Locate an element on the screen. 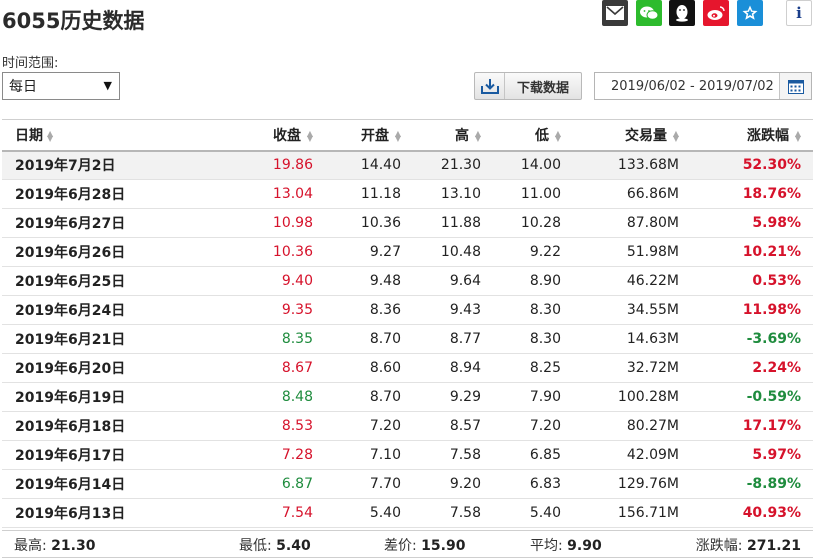 Image resolution: width=815 pixels, height=560 pixels. cell-low: 10.28 is located at coordinates (540, 223).